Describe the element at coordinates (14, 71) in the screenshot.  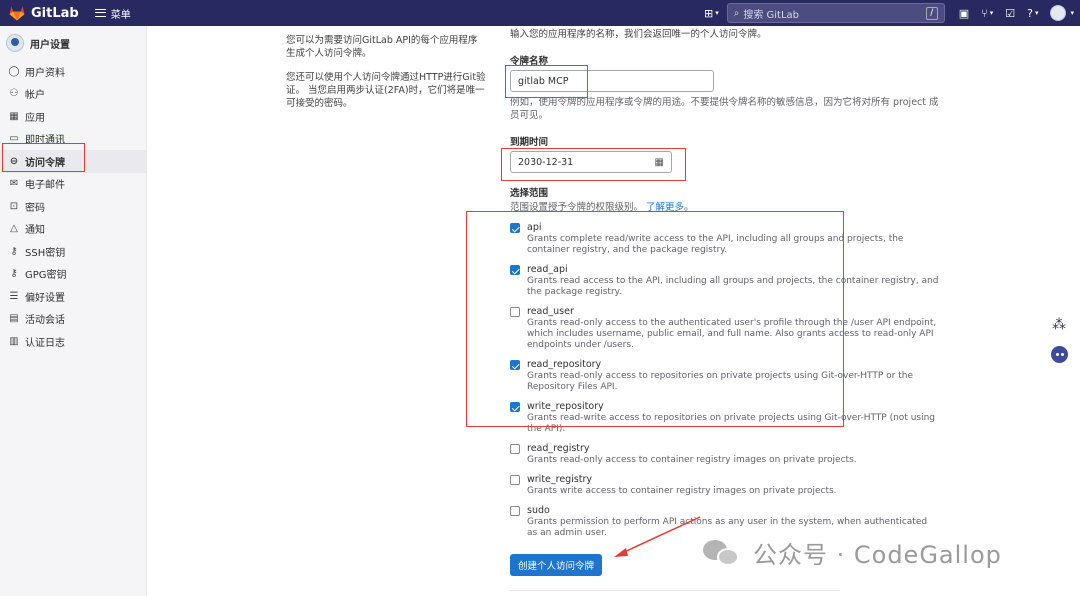
I see `user-icon: ◯` at that location.